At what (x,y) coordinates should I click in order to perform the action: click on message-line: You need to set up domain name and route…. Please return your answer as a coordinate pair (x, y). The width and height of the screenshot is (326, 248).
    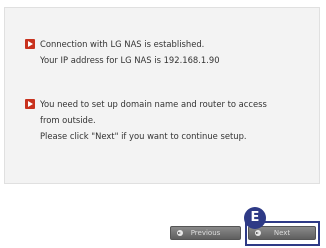
    Looking at the image, I should click on (153, 104).